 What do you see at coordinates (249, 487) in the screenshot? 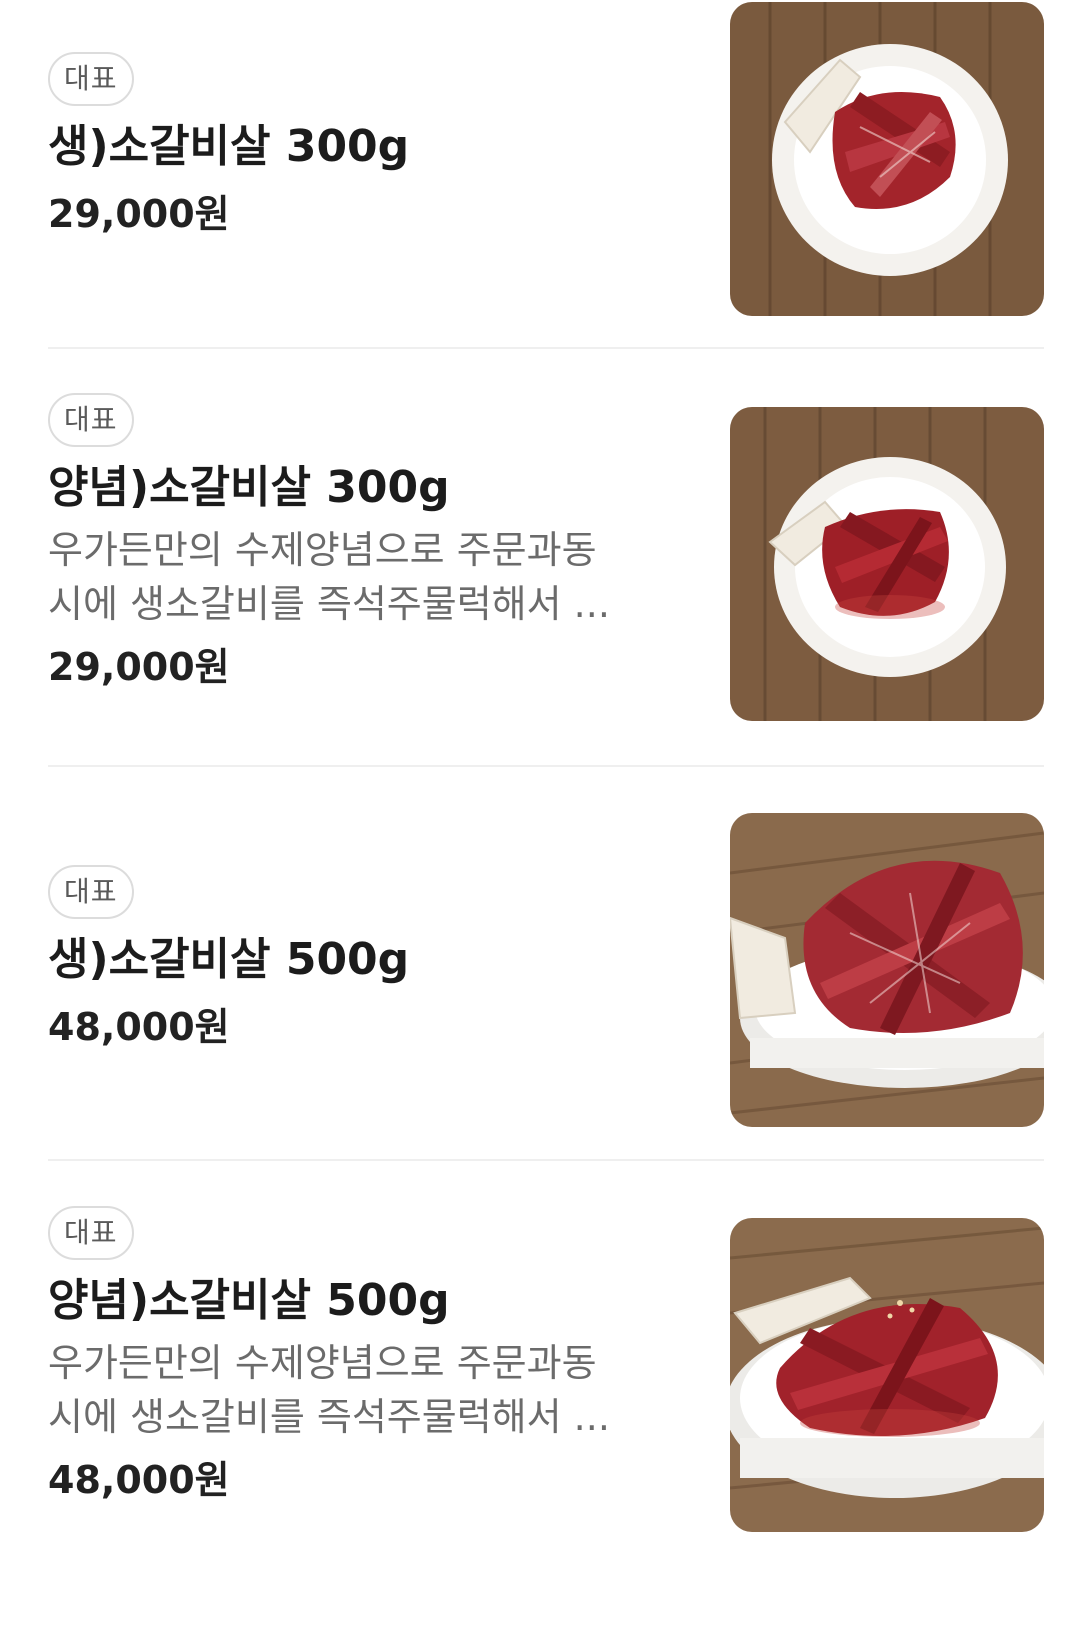
I see `menu-item-name: 양념)소갈비살 300g` at bounding box center [249, 487].